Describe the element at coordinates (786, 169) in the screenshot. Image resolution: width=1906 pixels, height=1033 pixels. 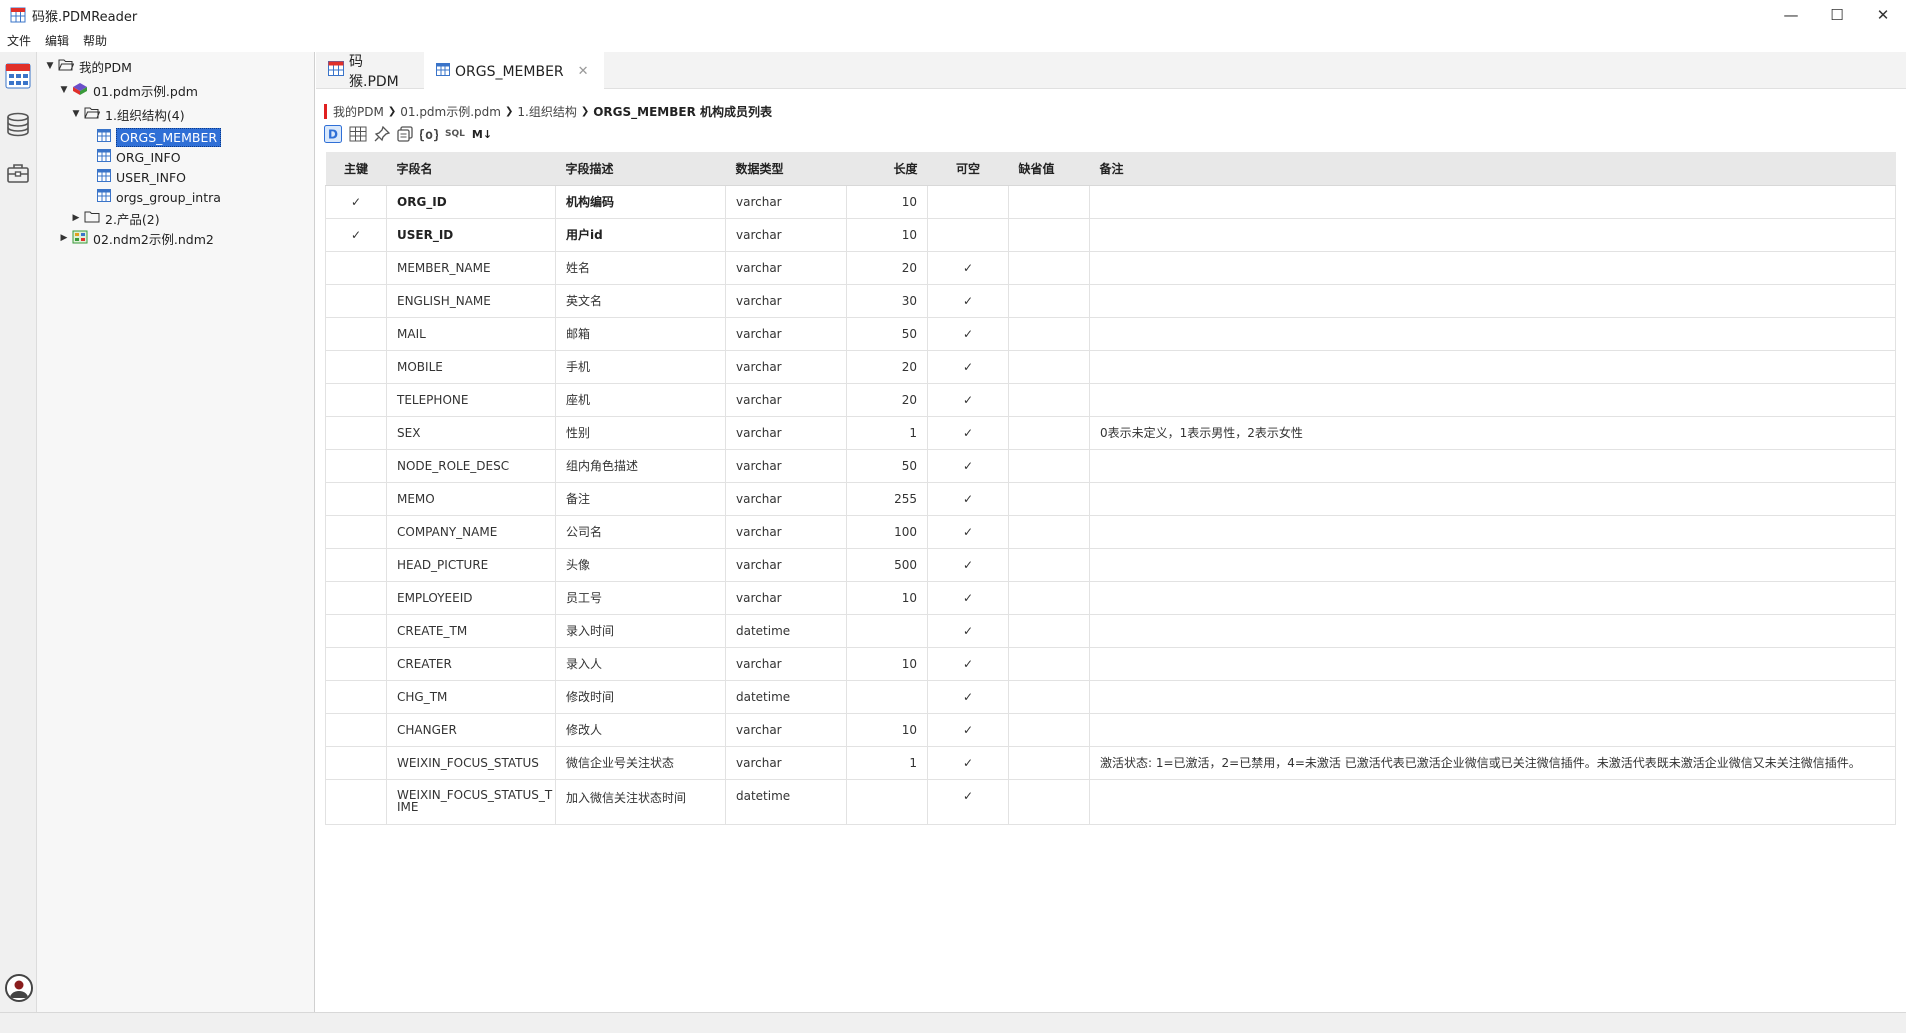
I see `column-header-type: 数据类型` at that location.